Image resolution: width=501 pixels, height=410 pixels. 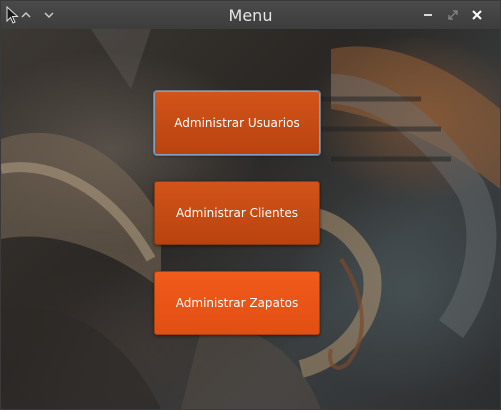 What do you see at coordinates (477, 15) in the screenshot?
I see `close-icon` at bounding box center [477, 15].